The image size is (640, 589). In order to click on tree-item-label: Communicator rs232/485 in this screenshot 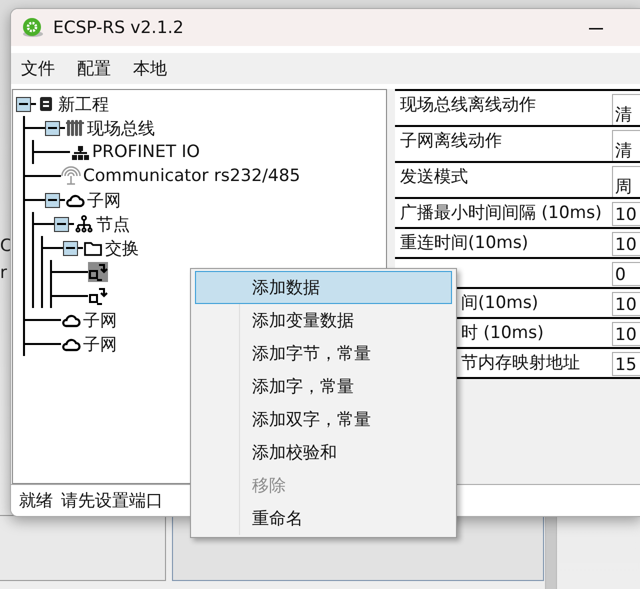, I will do `click(191, 176)`.